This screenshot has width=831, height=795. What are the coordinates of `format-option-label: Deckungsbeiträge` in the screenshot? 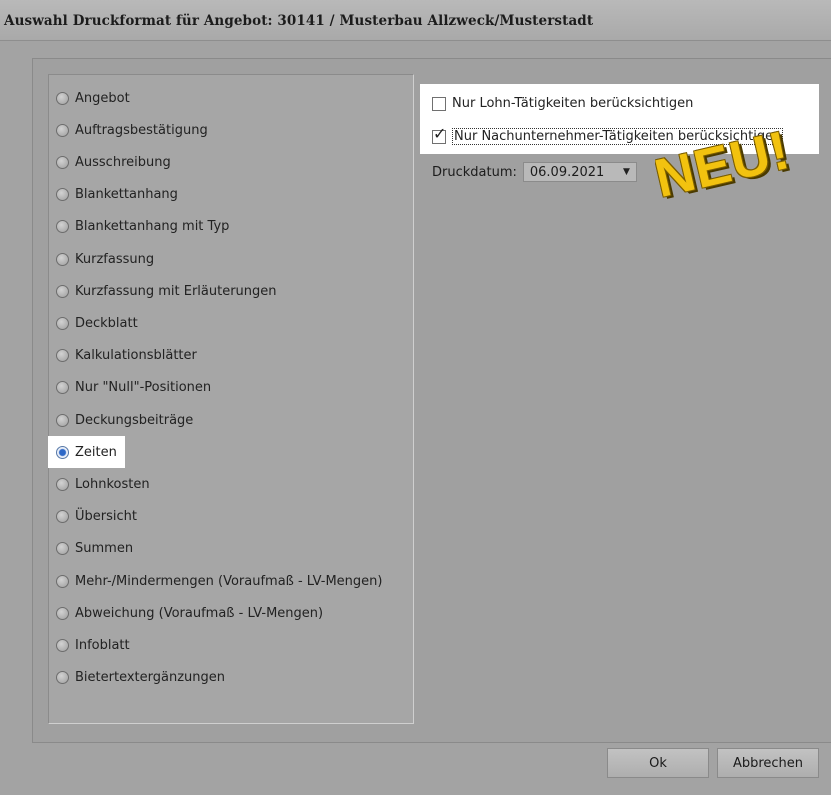 It's located at (134, 420).